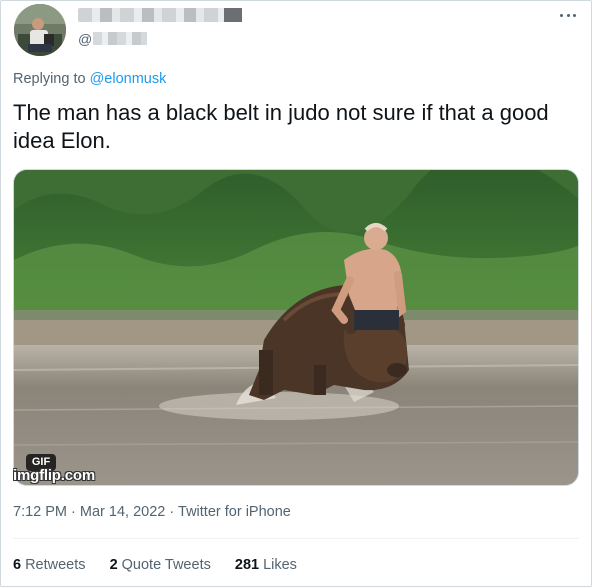 Image resolution: width=592 pixels, height=587 pixels. Describe the element at coordinates (17, 565) in the screenshot. I see `retweets-count: 6` at that location.